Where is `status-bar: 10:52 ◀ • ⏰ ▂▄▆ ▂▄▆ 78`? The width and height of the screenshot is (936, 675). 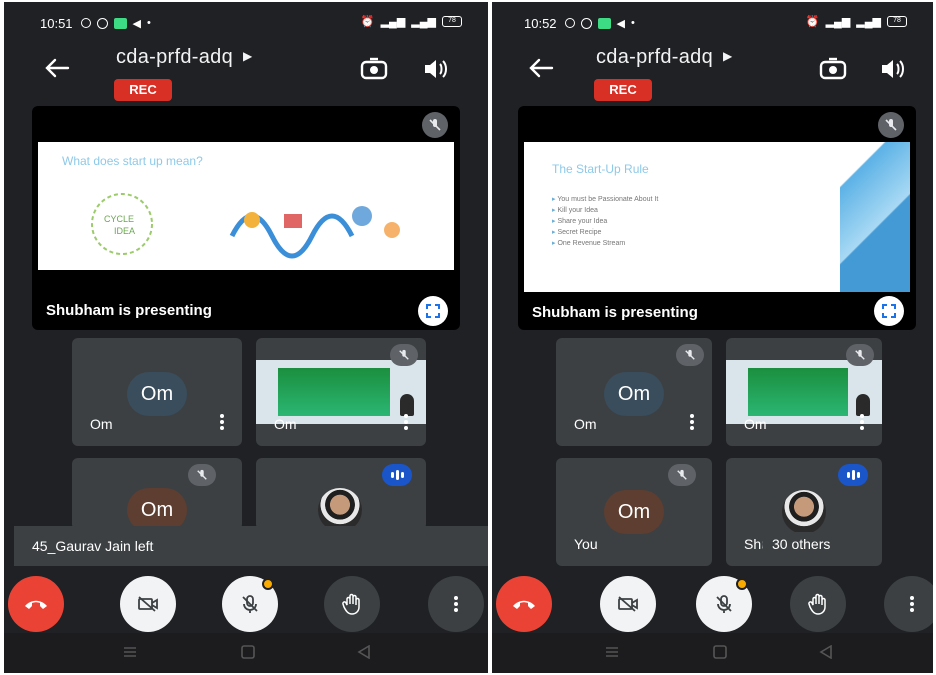
status-bar: 10:52 ◀ • ⏰ ▂▄▆ ▂▄▆ 78 is located at coordinates (712, 23).